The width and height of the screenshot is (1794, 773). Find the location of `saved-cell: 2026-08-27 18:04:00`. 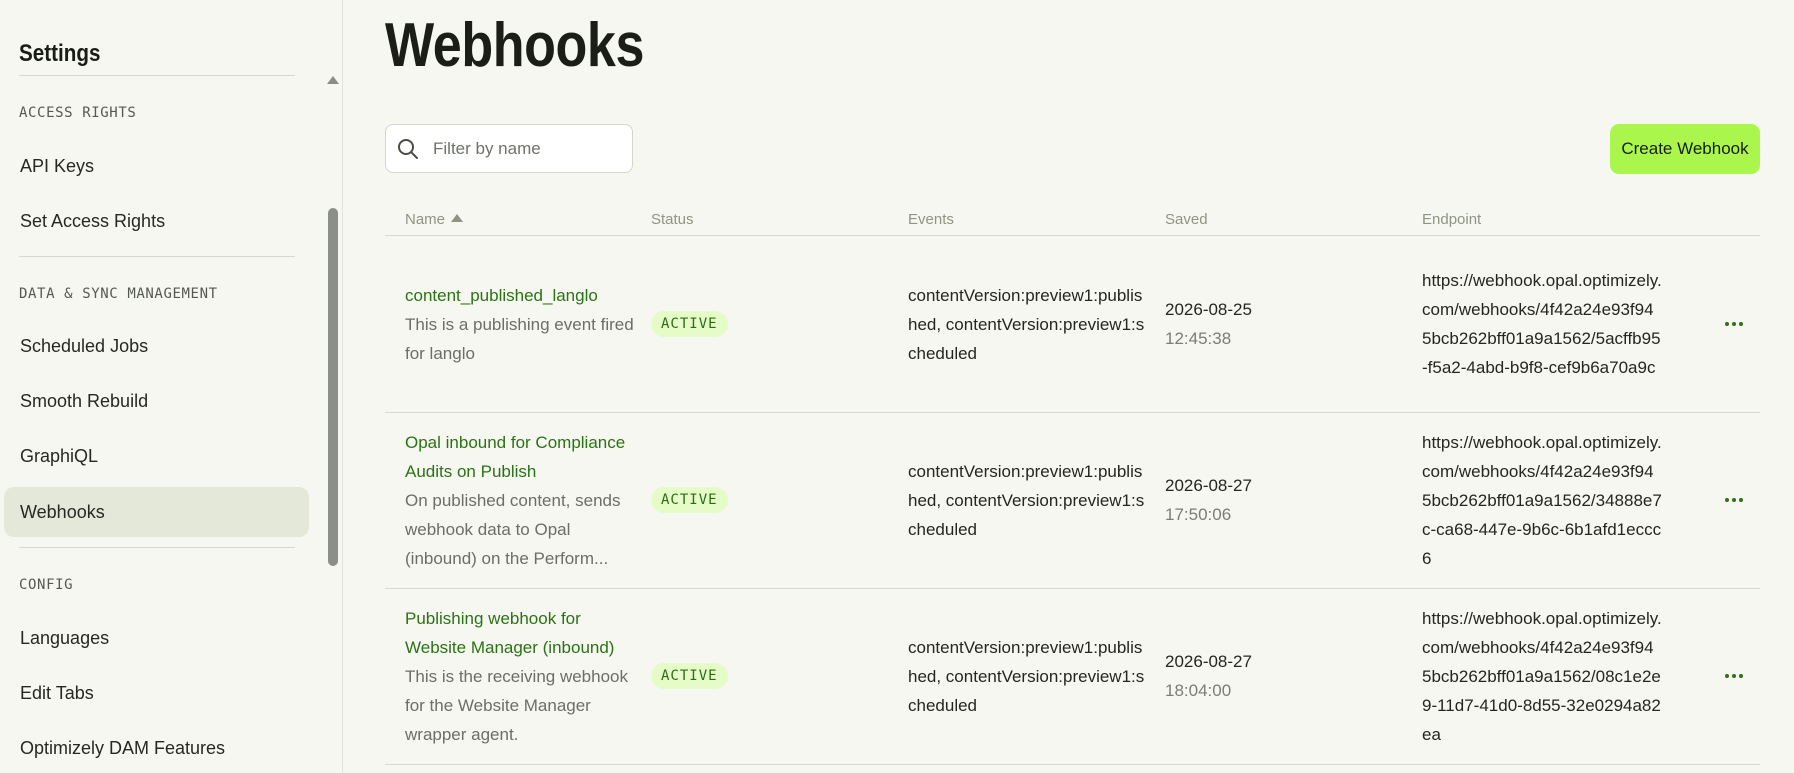

saved-cell: 2026-08-27 18:04:00 is located at coordinates (1265, 676).